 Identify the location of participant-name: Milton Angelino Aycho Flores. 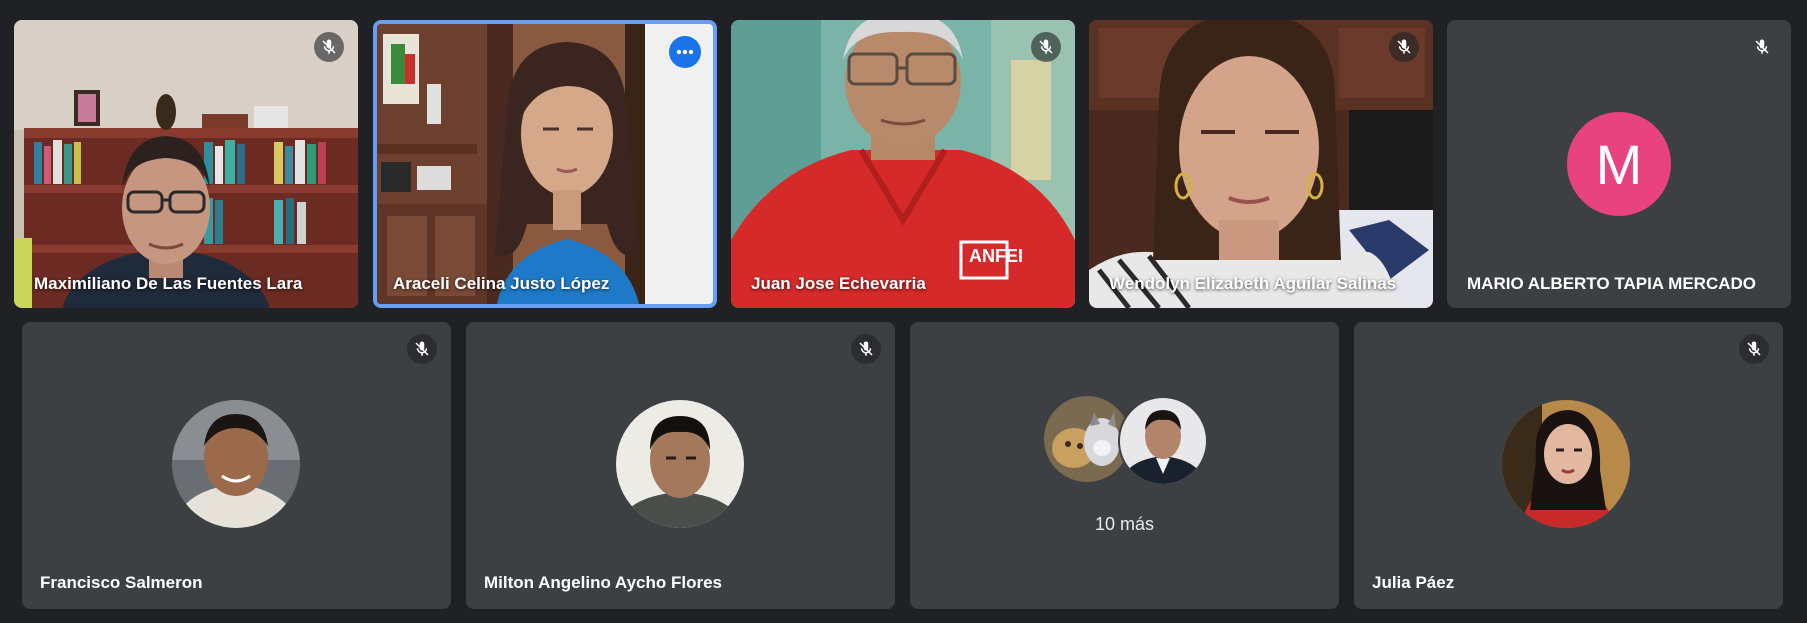
(603, 582).